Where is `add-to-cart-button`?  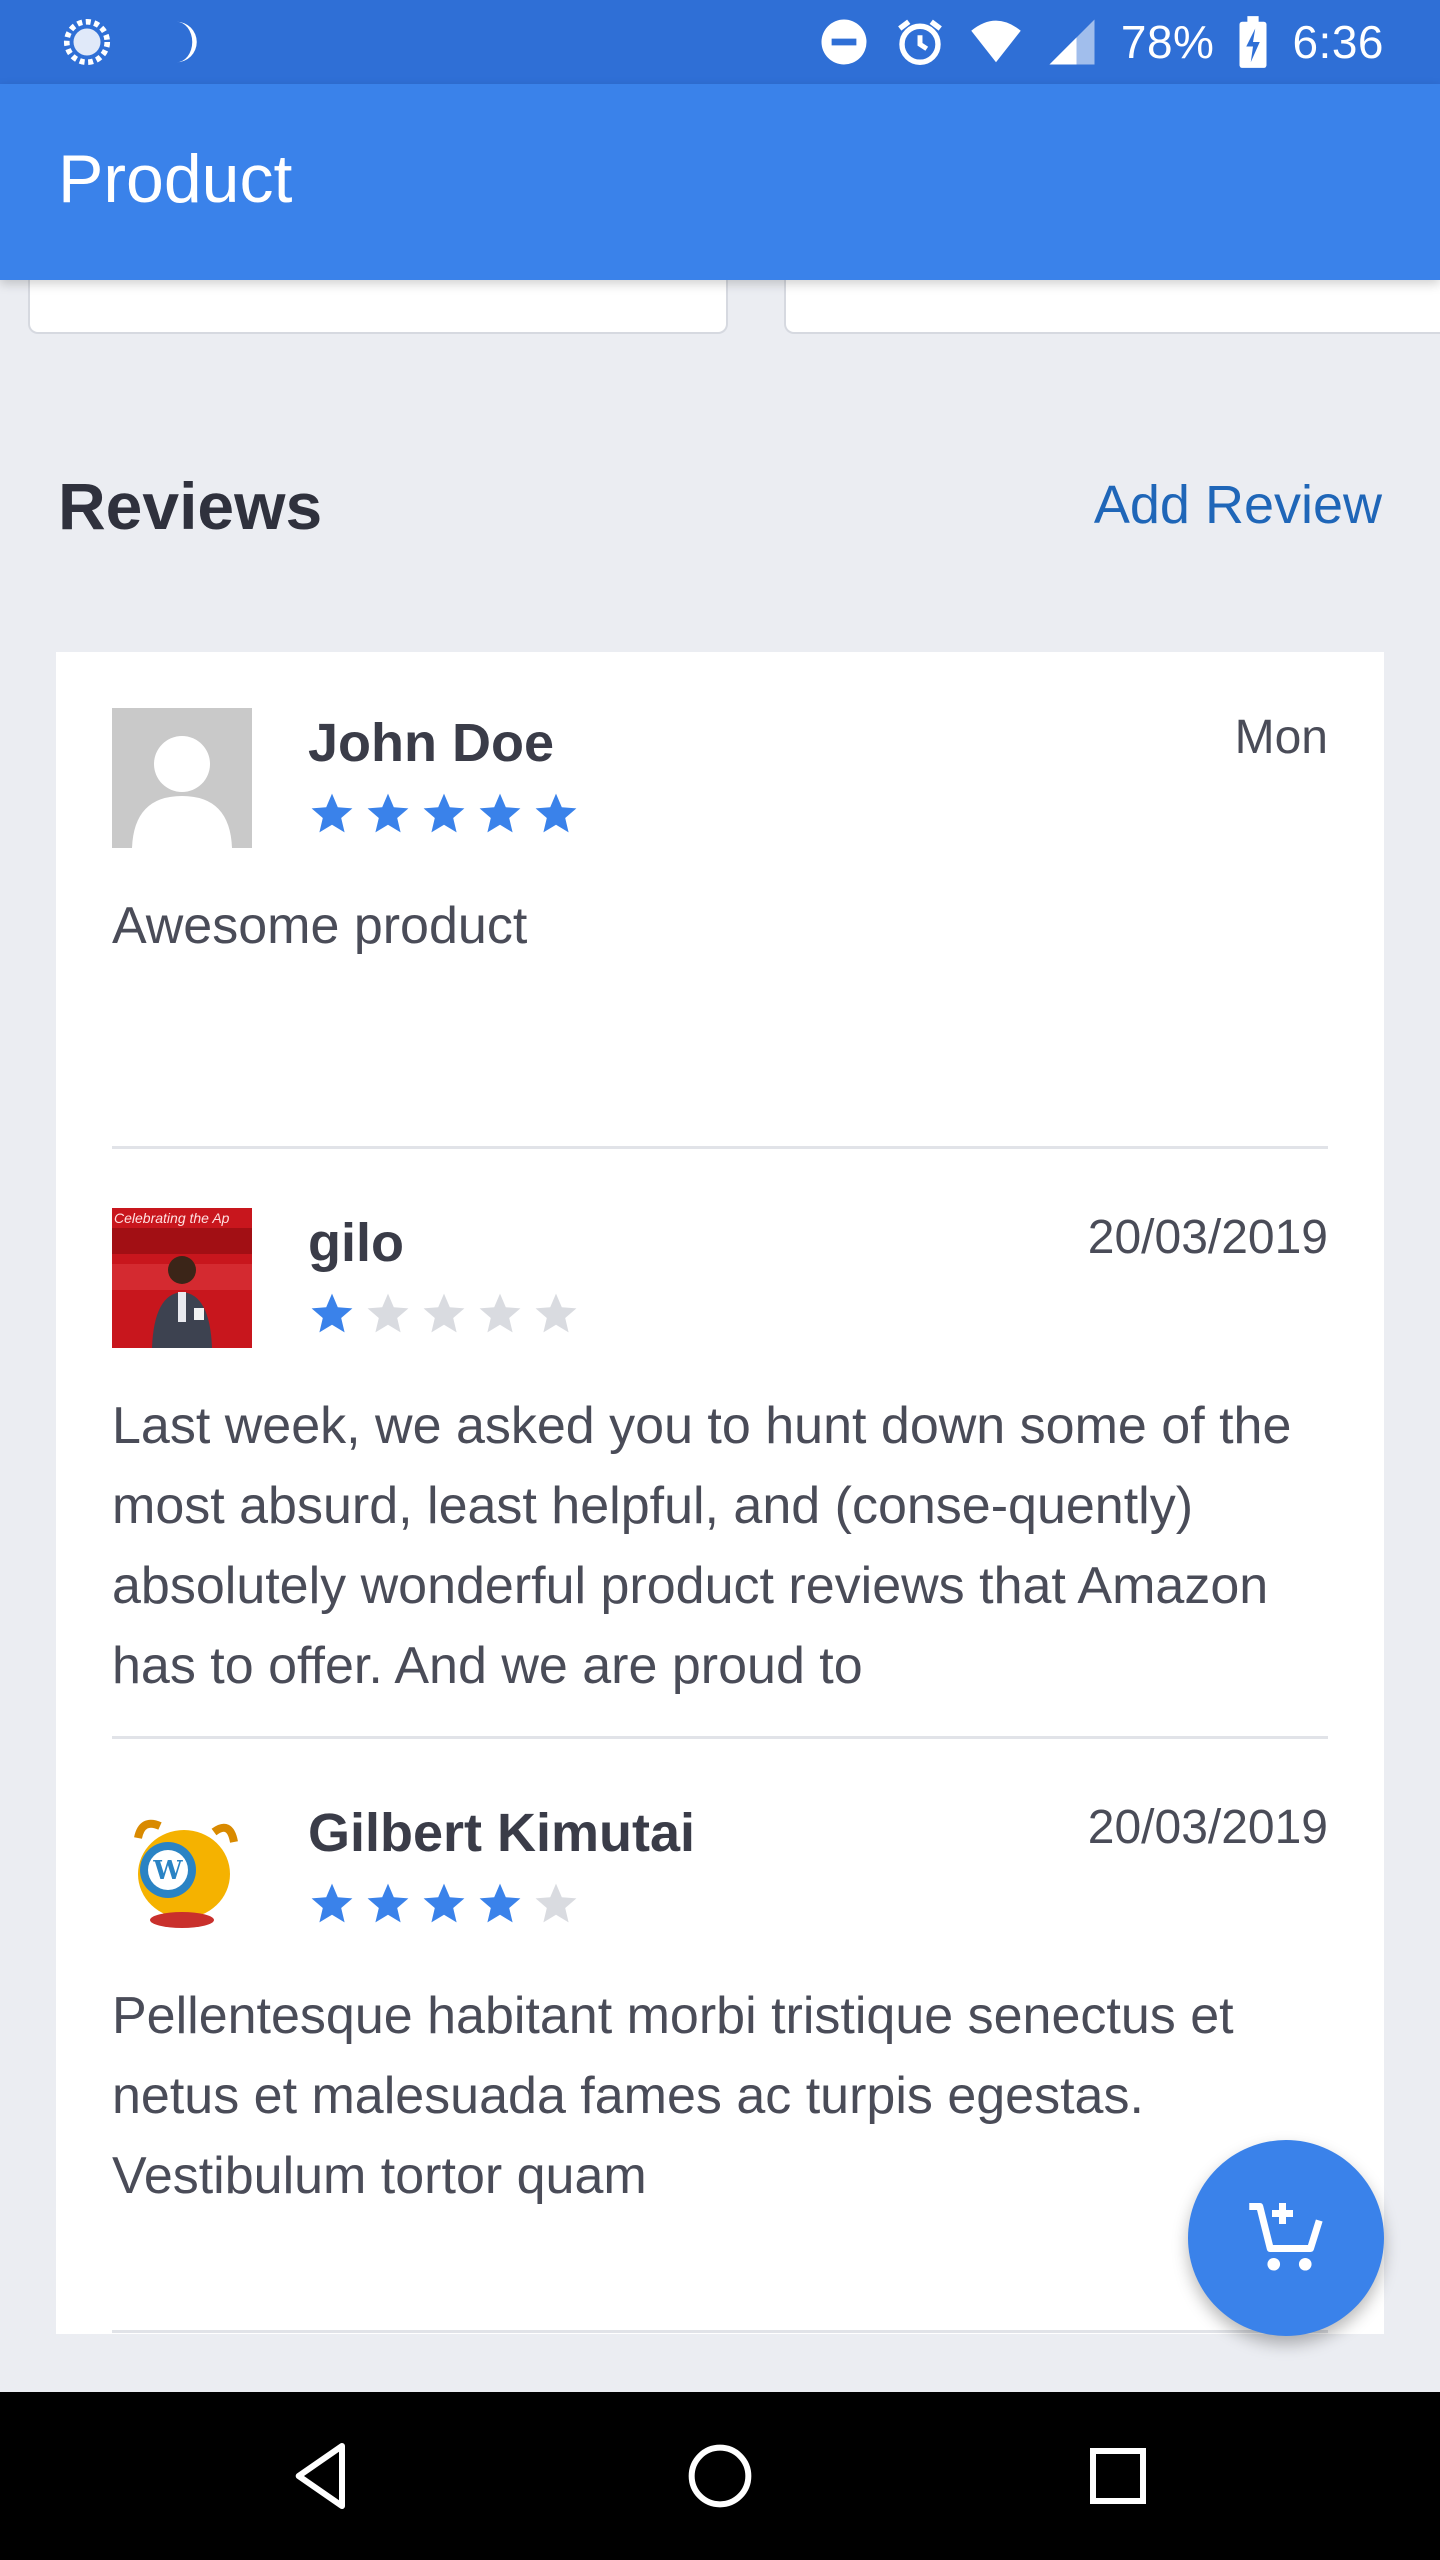
add-to-cart-button is located at coordinates (1286, 2238).